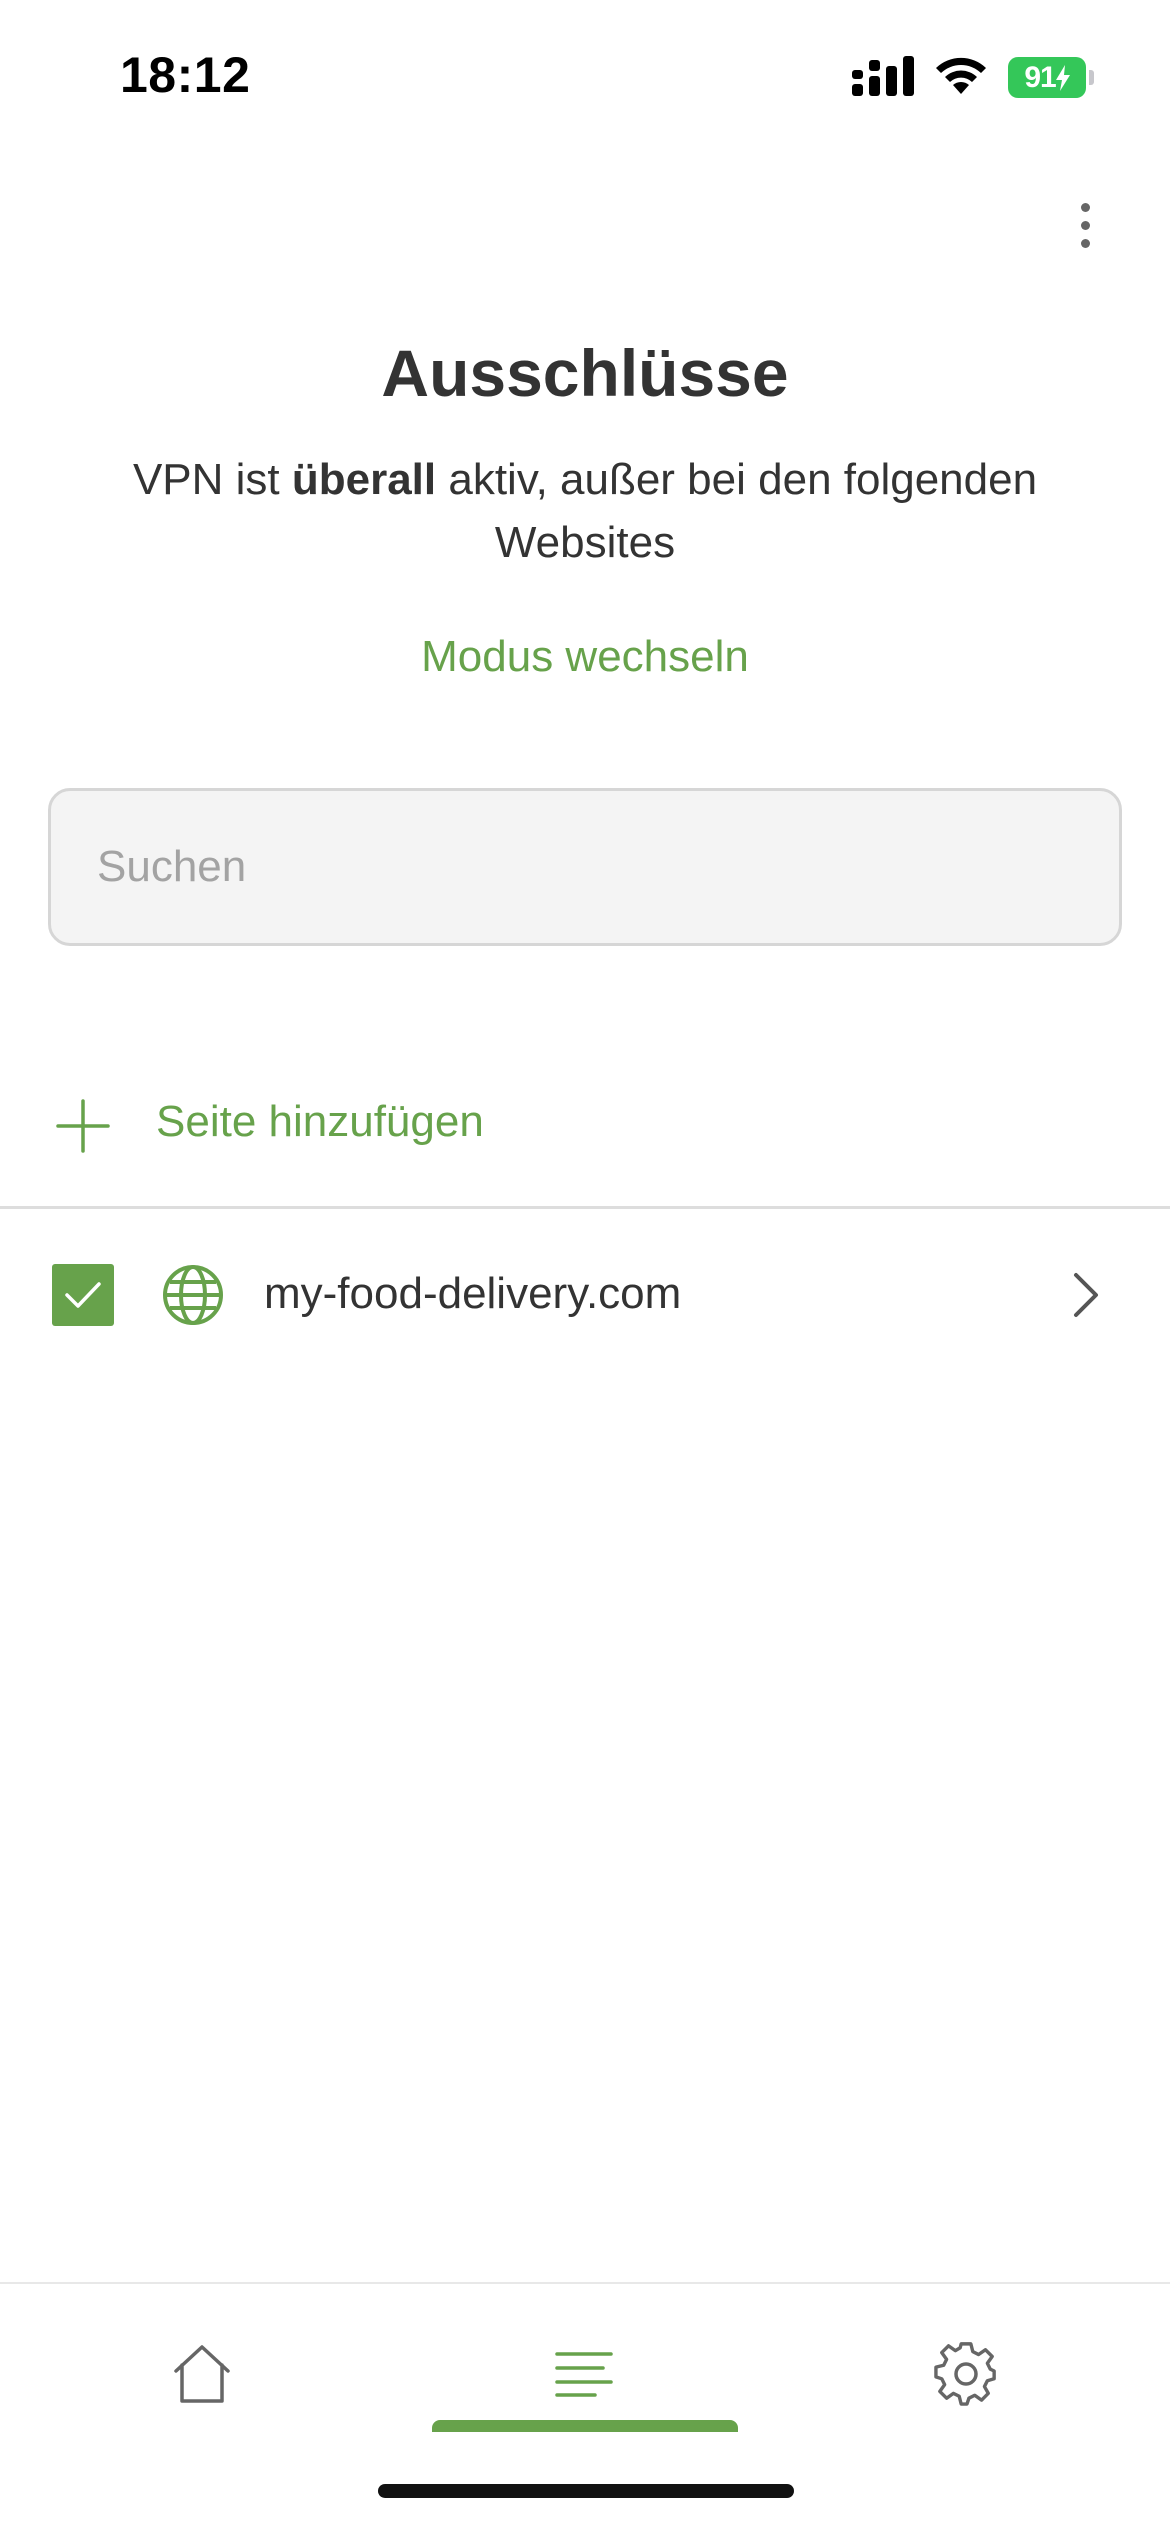 The image size is (1170, 2532). I want to click on tab-exclusions, so click(584, 2374).